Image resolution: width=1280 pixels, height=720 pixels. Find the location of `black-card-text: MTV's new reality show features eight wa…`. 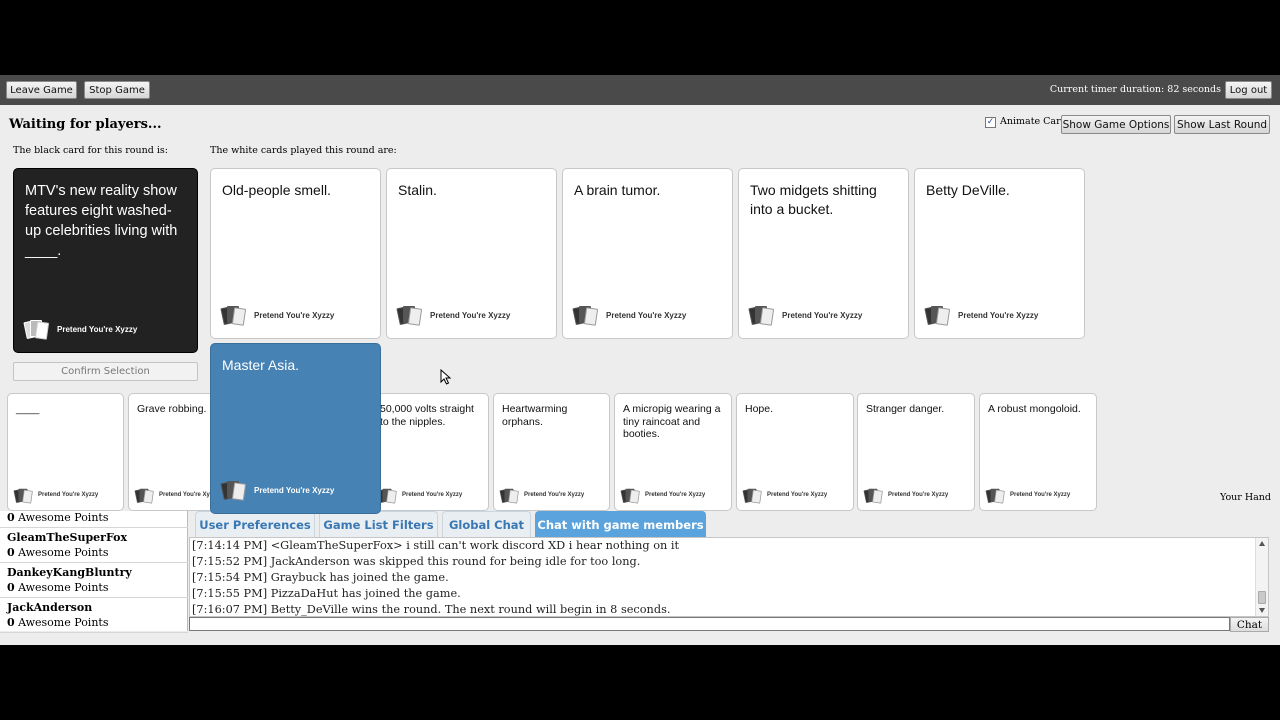

black-card-text: MTV's new reality show features eight wa… is located at coordinates (101, 221).